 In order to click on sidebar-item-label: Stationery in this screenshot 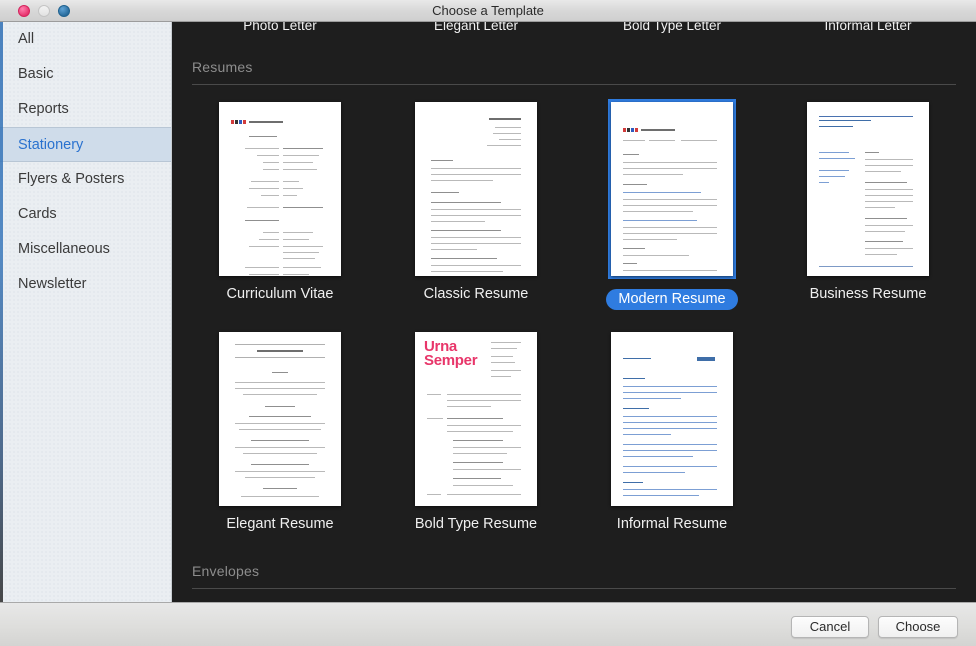, I will do `click(51, 145)`.